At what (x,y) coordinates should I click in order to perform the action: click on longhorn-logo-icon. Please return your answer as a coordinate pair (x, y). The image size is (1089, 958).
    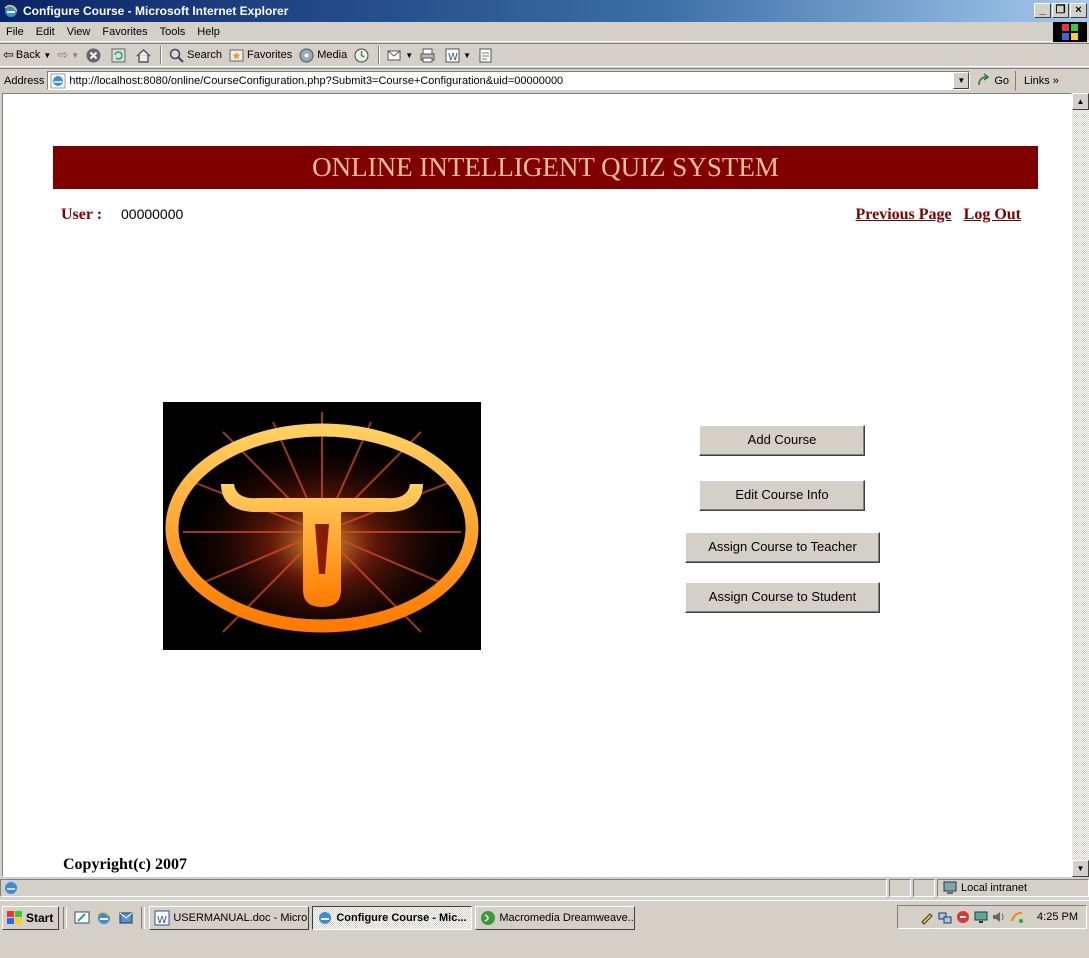
    Looking at the image, I should click on (322, 526).